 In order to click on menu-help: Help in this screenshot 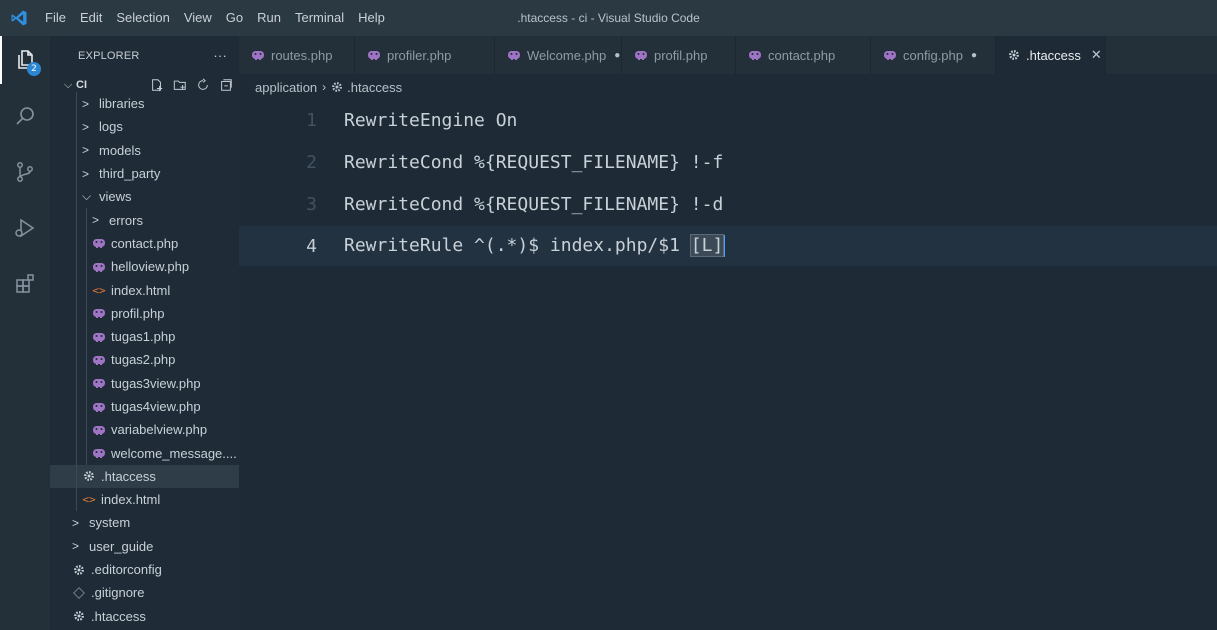, I will do `click(371, 18)`.